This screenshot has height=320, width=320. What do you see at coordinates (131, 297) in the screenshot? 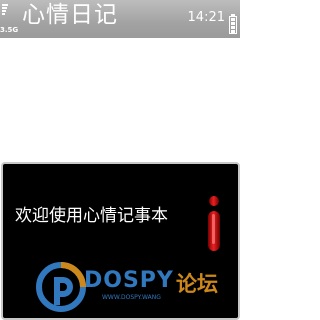
I see `watermark-url: WWW.DOSPY.WANG` at bounding box center [131, 297].